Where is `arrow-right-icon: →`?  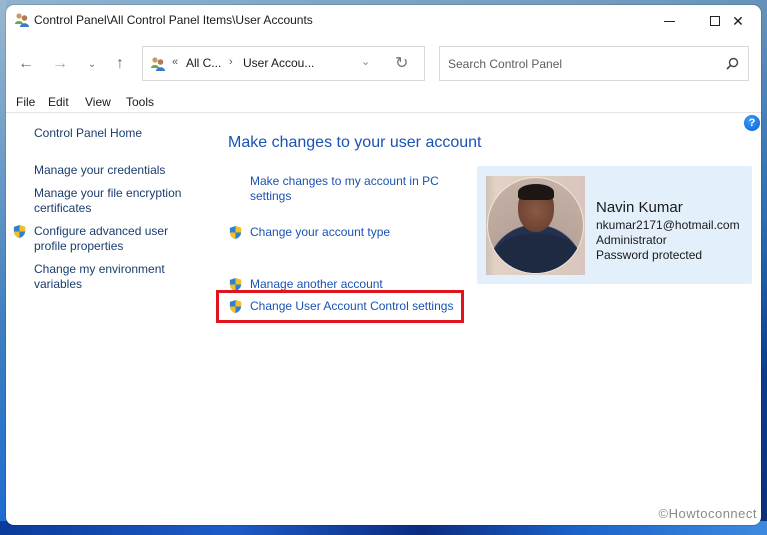
arrow-right-icon: → is located at coordinates (60, 63).